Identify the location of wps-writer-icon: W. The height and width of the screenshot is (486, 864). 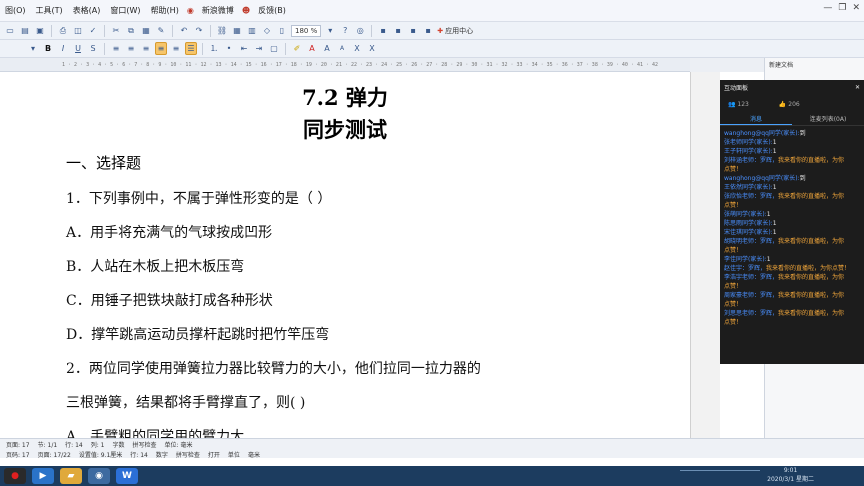
(127, 476).